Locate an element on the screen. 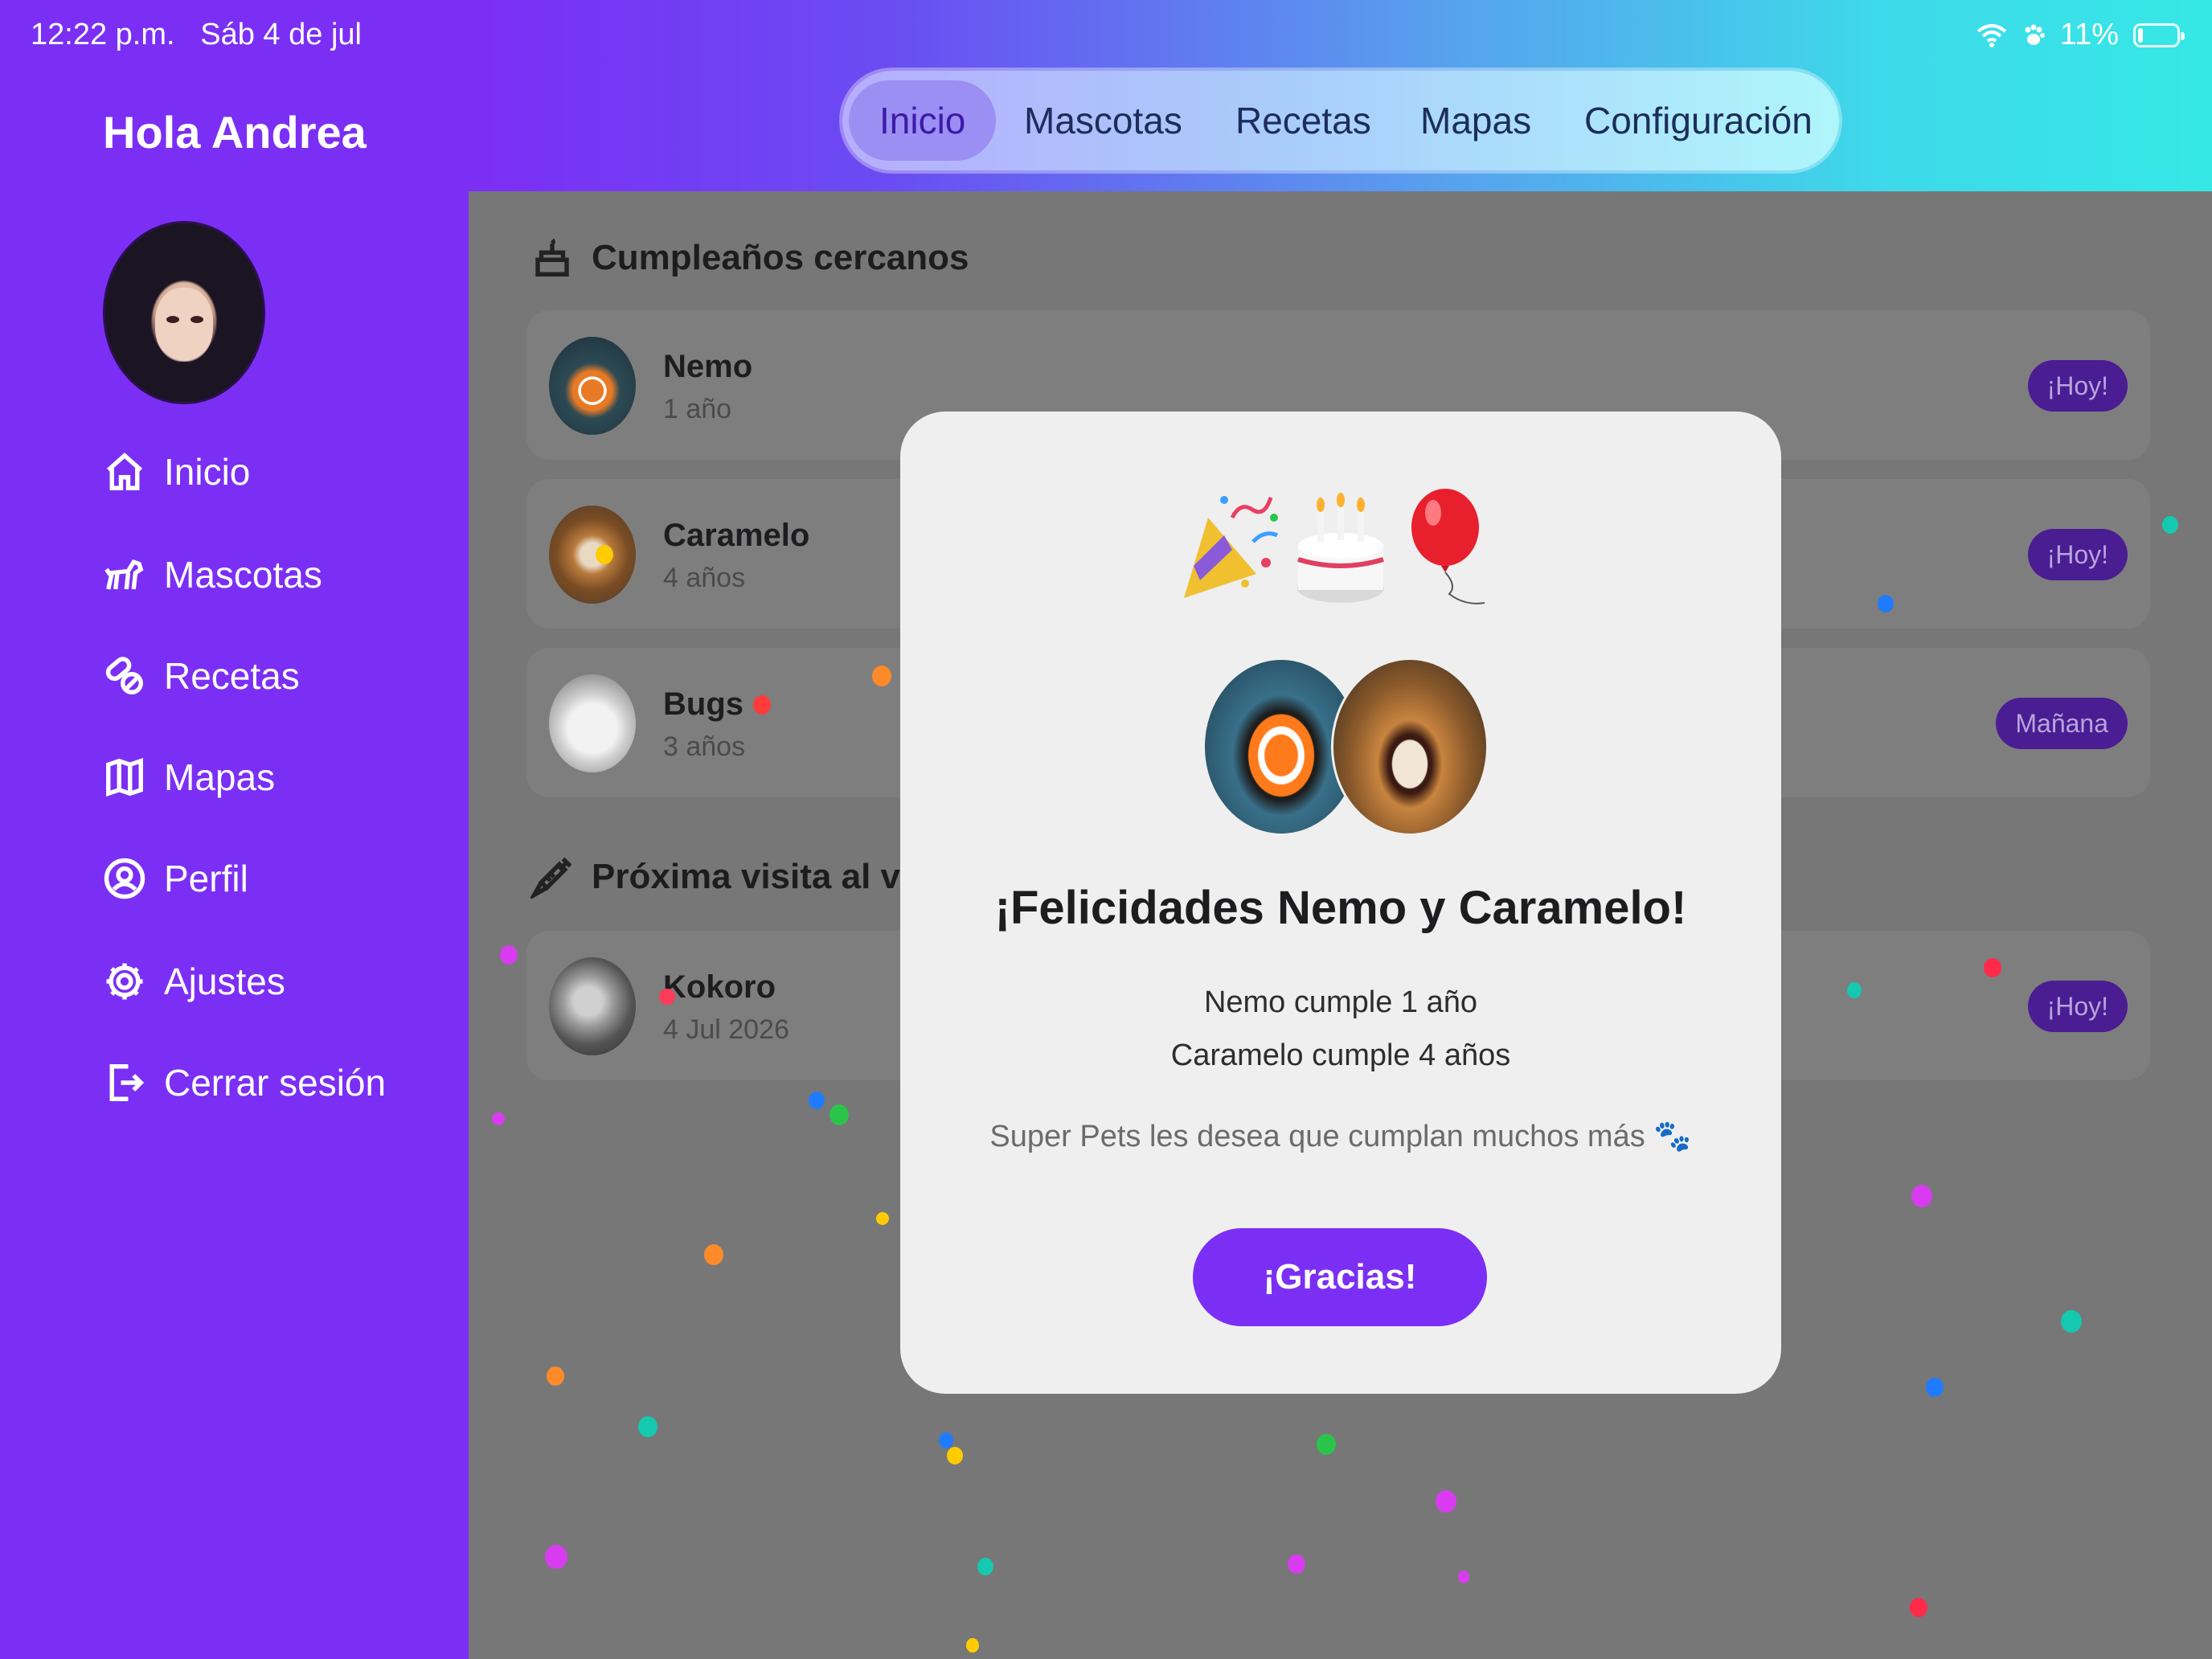  cake-icon is located at coordinates (552, 257).